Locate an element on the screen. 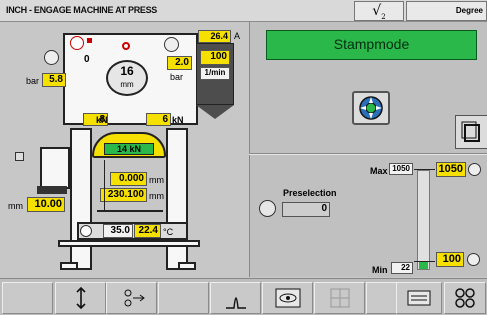  lubrication-icon is located at coordinates (77, 43).